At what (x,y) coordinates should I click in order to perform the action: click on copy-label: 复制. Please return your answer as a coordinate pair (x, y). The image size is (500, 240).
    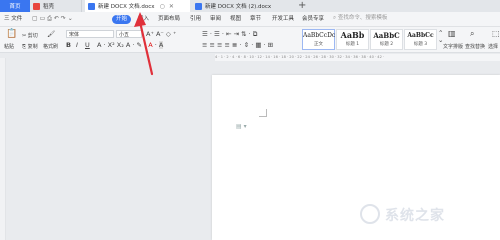
    Looking at the image, I should click on (32, 47).